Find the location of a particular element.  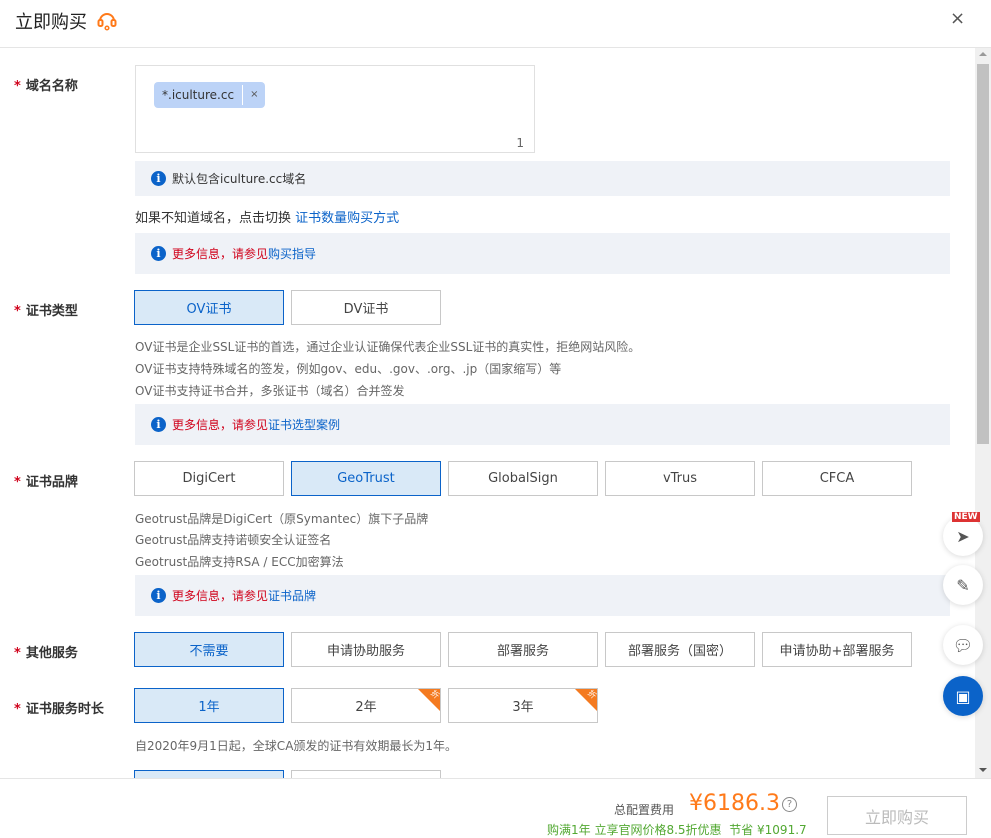

brand-desc: Geotrust品牌是DigiCert（原Symantec）旗下子品牌 is located at coordinates (282, 519).